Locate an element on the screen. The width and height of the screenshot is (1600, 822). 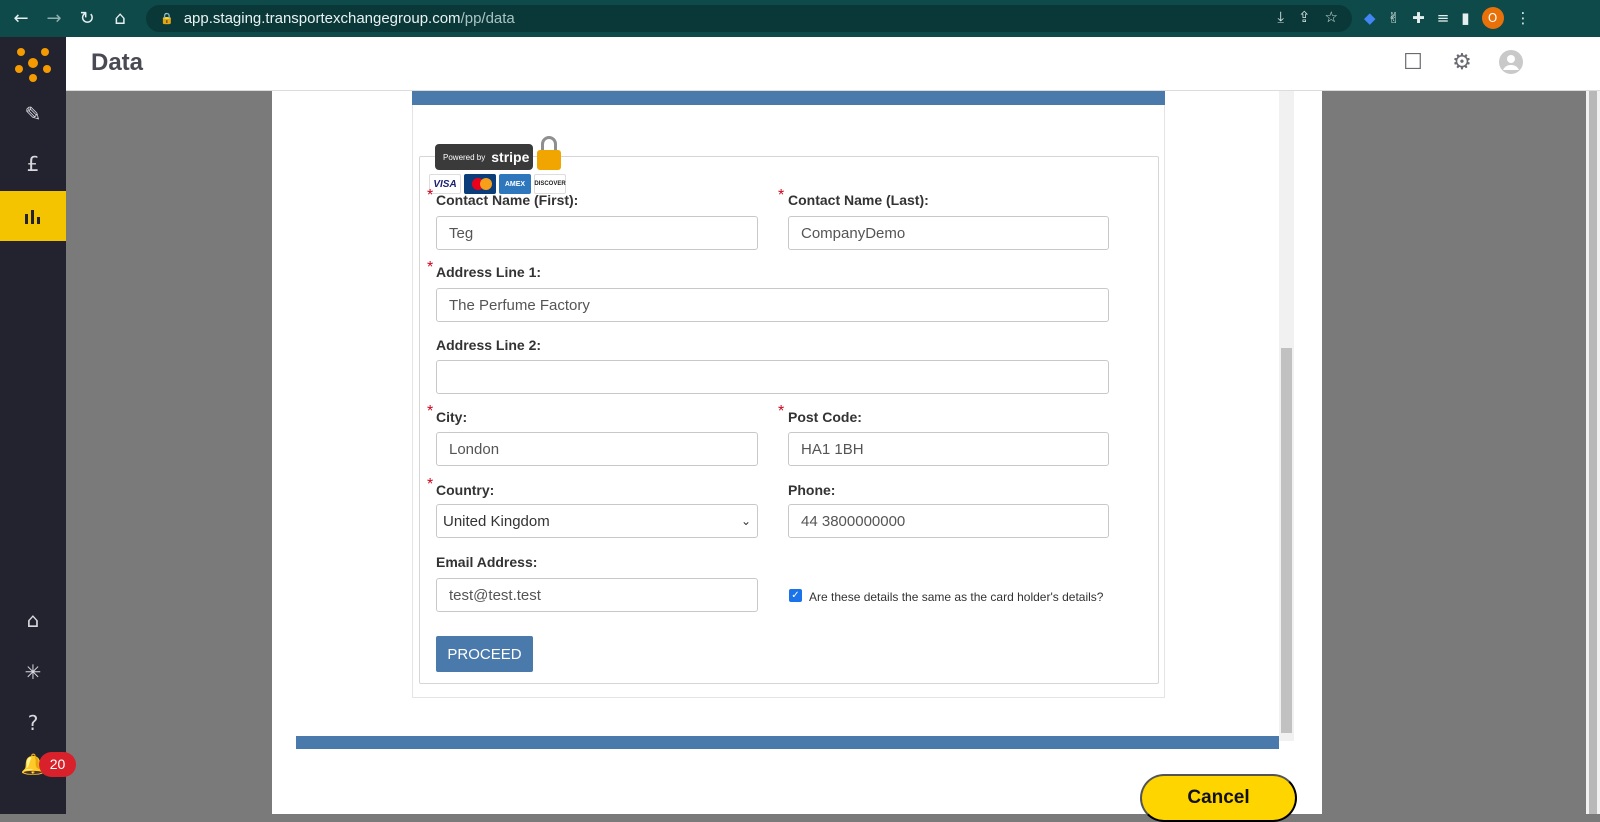
section-header-band is located at coordinates (788, 98).